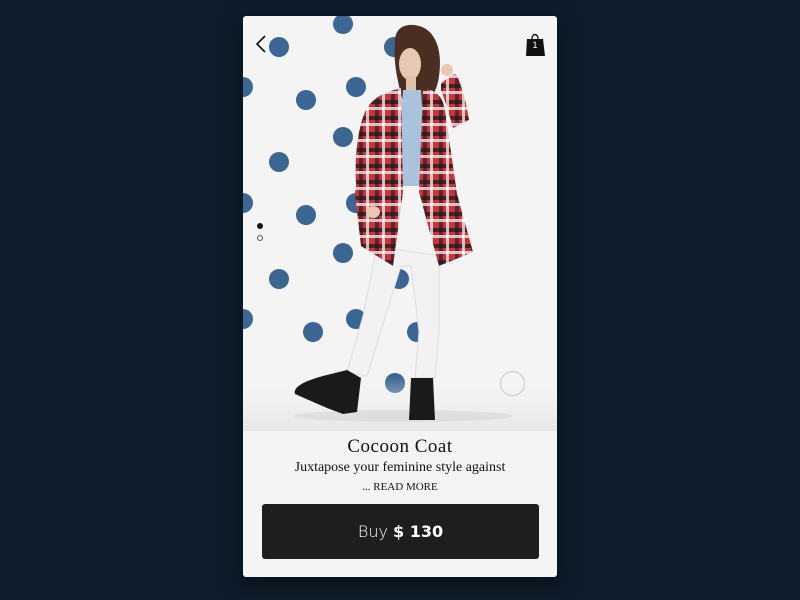 The height and width of the screenshot is (600, 800). I want to click on product-description: Juxtapose your feminine style against, so click(400, 467).